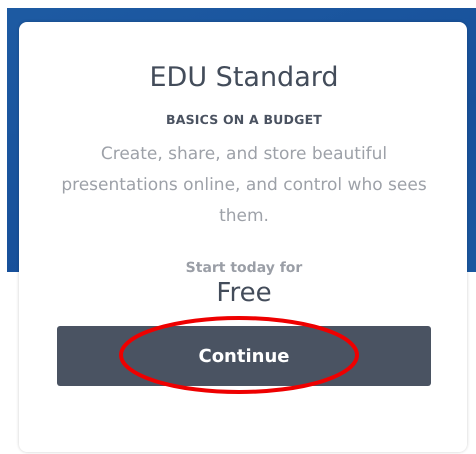 This screenshot has height=454, width=476. I want to click on plan-tagline: BASICS ON A BUDGET, so click(244, 119).